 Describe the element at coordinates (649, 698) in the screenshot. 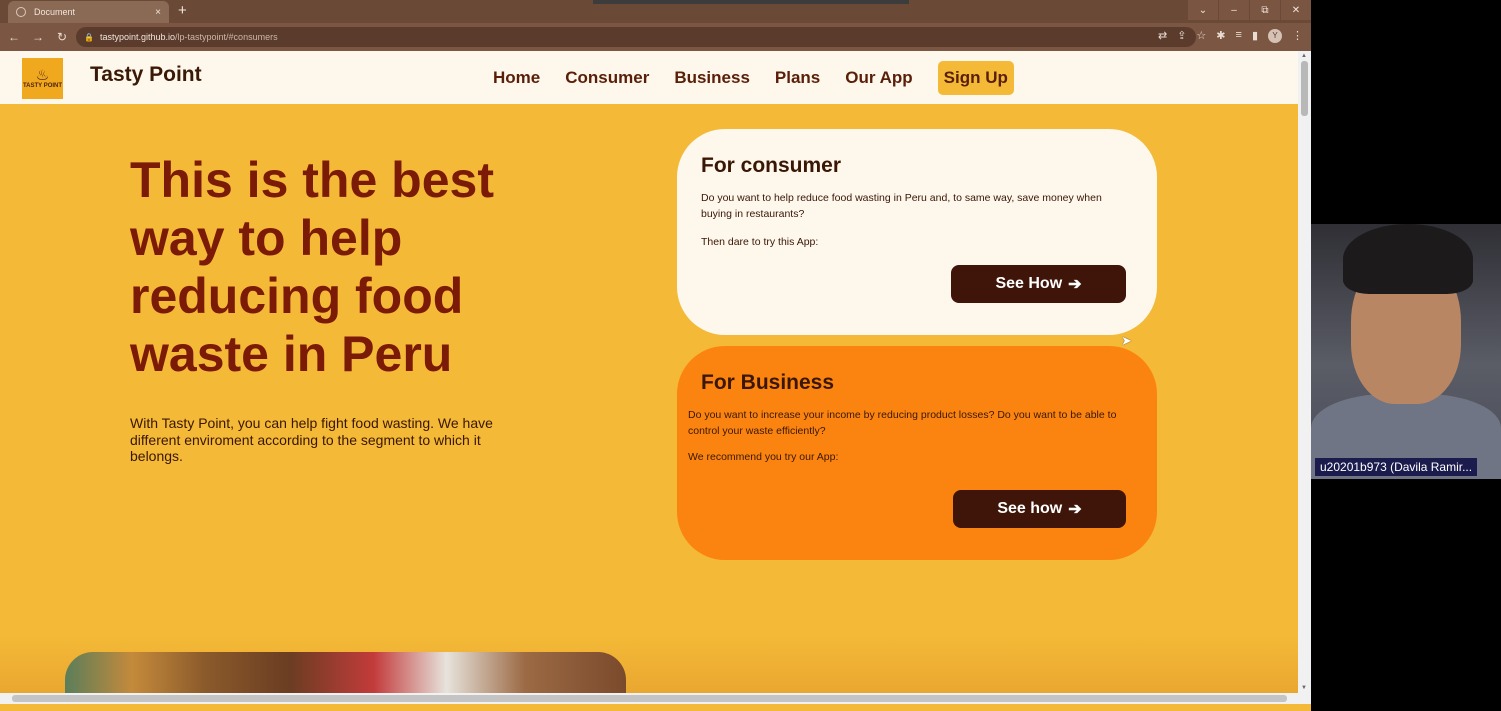

I see `horizontal-scrollbar-thumb` at that location.